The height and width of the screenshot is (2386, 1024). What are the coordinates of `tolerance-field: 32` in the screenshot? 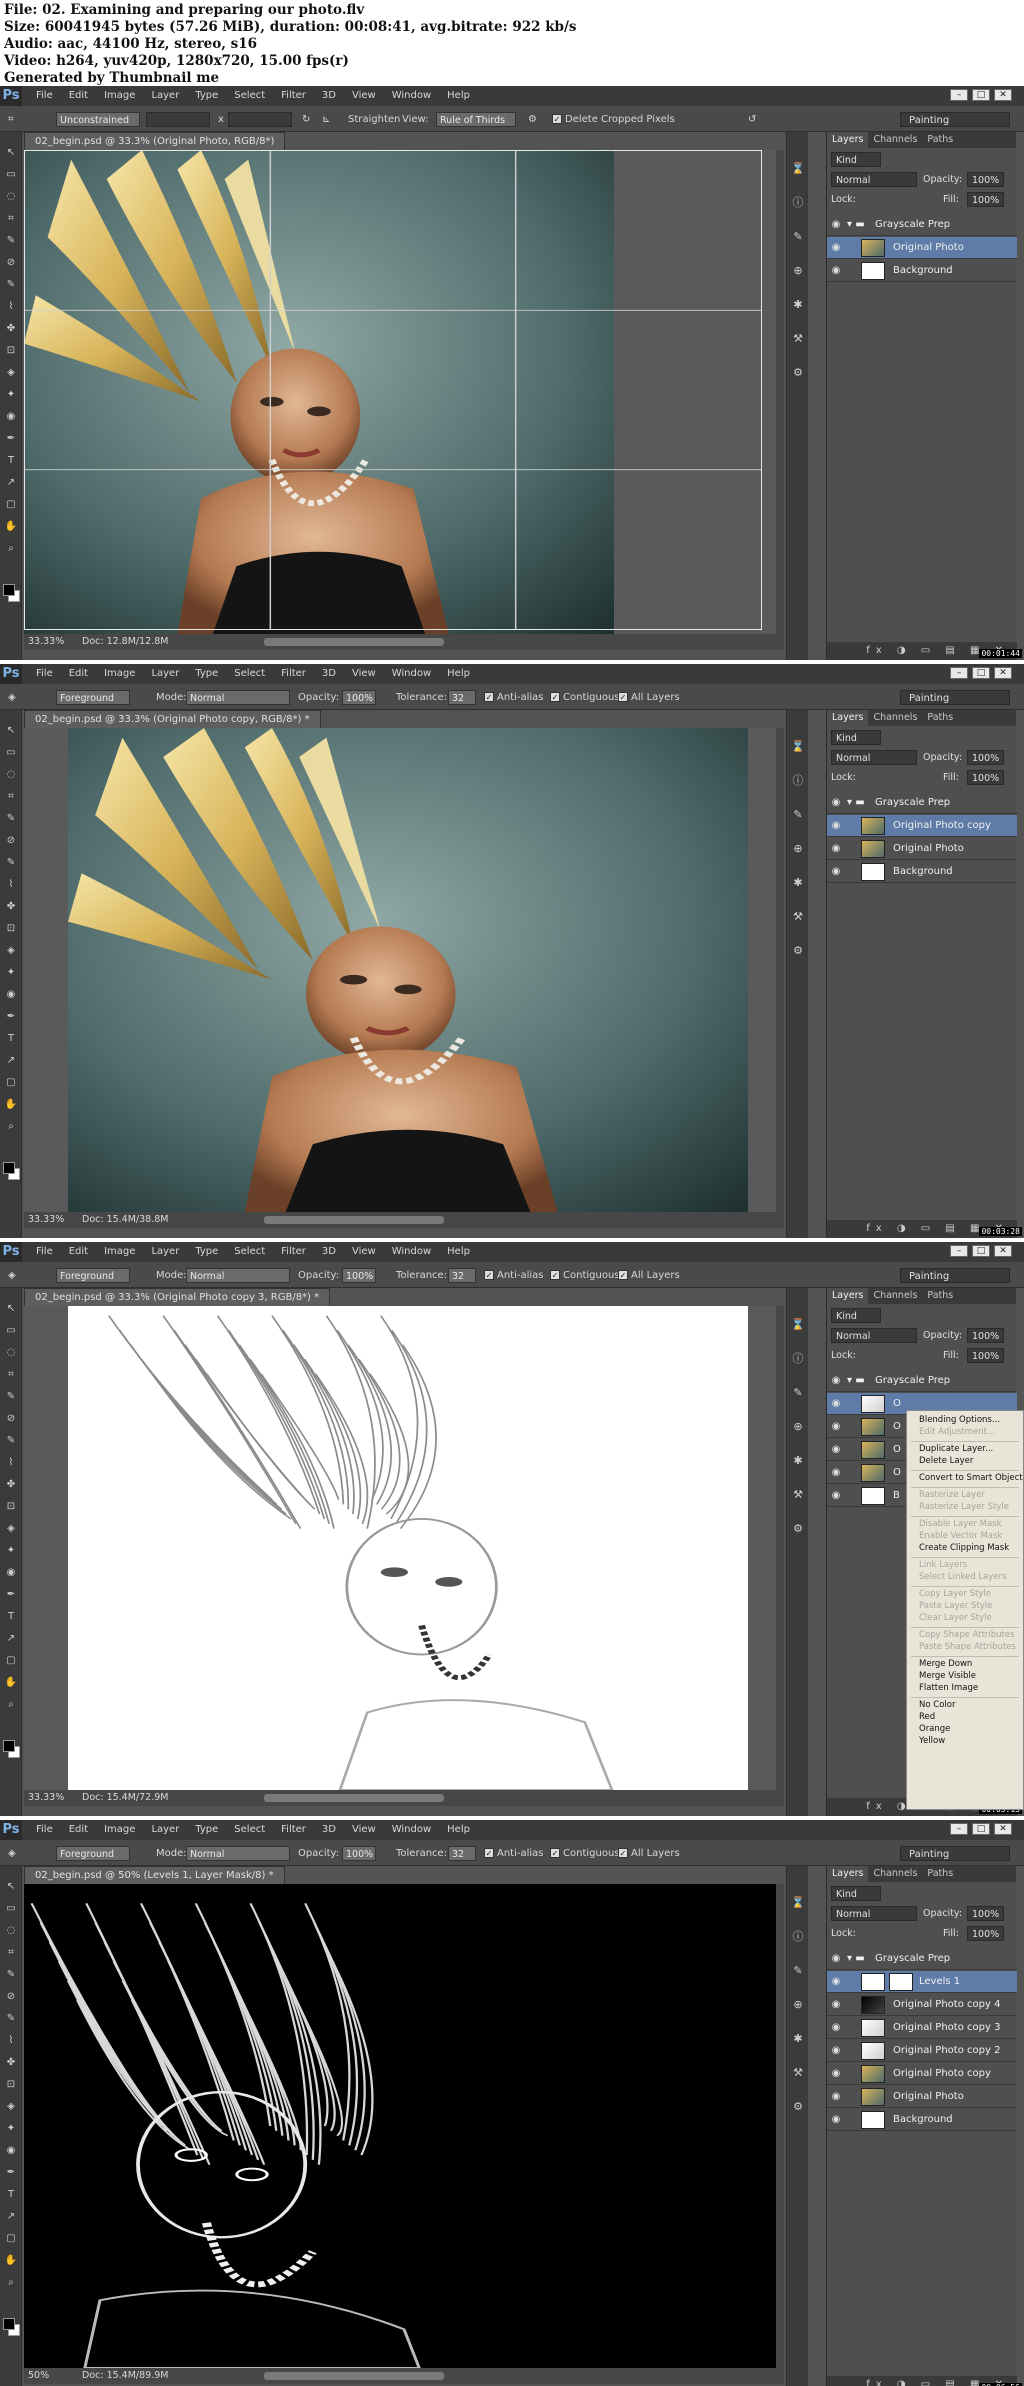 It's located at (462, 697).